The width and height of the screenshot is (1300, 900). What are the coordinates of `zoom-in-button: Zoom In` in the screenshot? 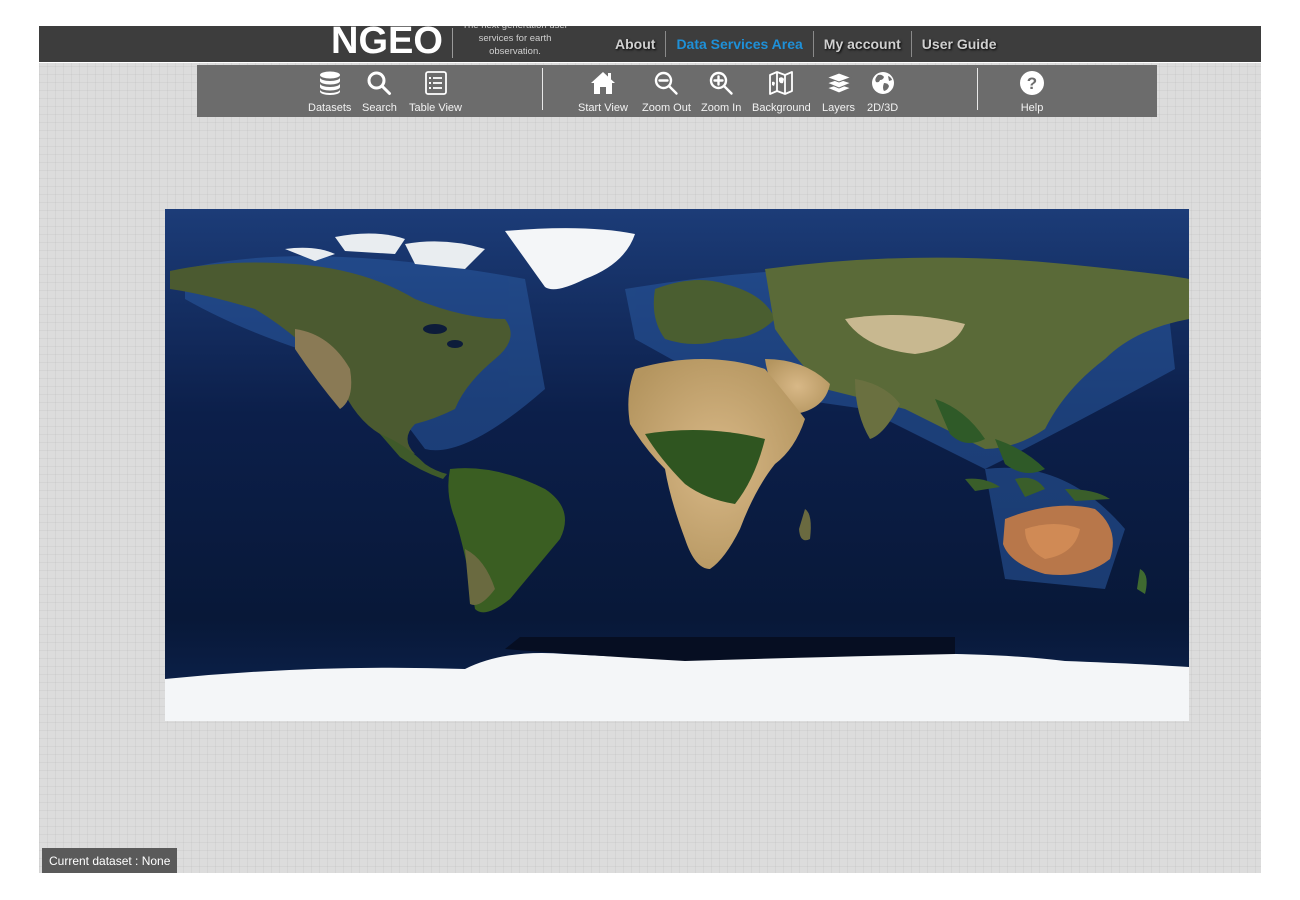 It's located at (721, 92).